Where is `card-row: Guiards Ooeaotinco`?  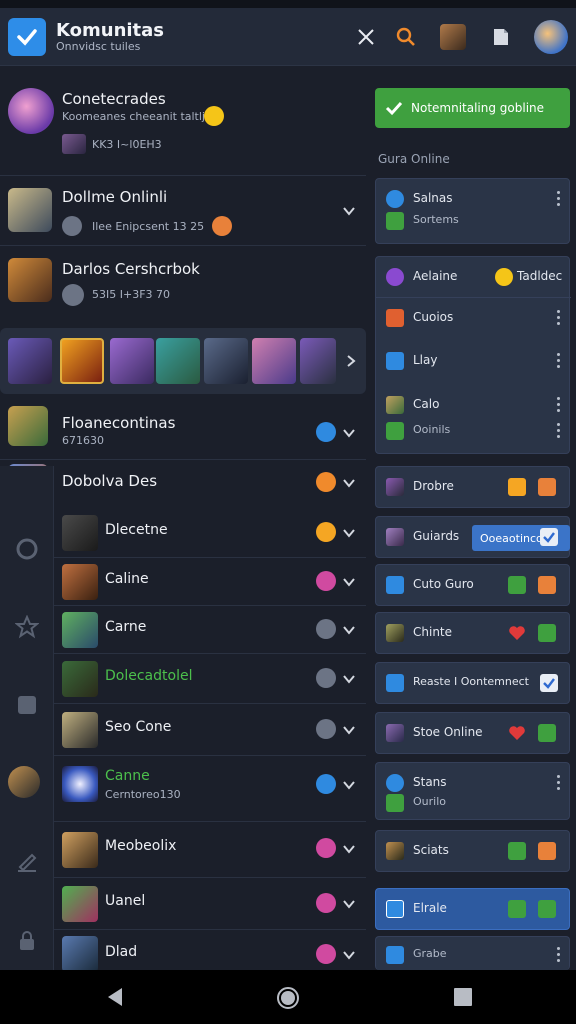 card-row: Guiards Ooeaotinco is located at coordinates (473, 537).